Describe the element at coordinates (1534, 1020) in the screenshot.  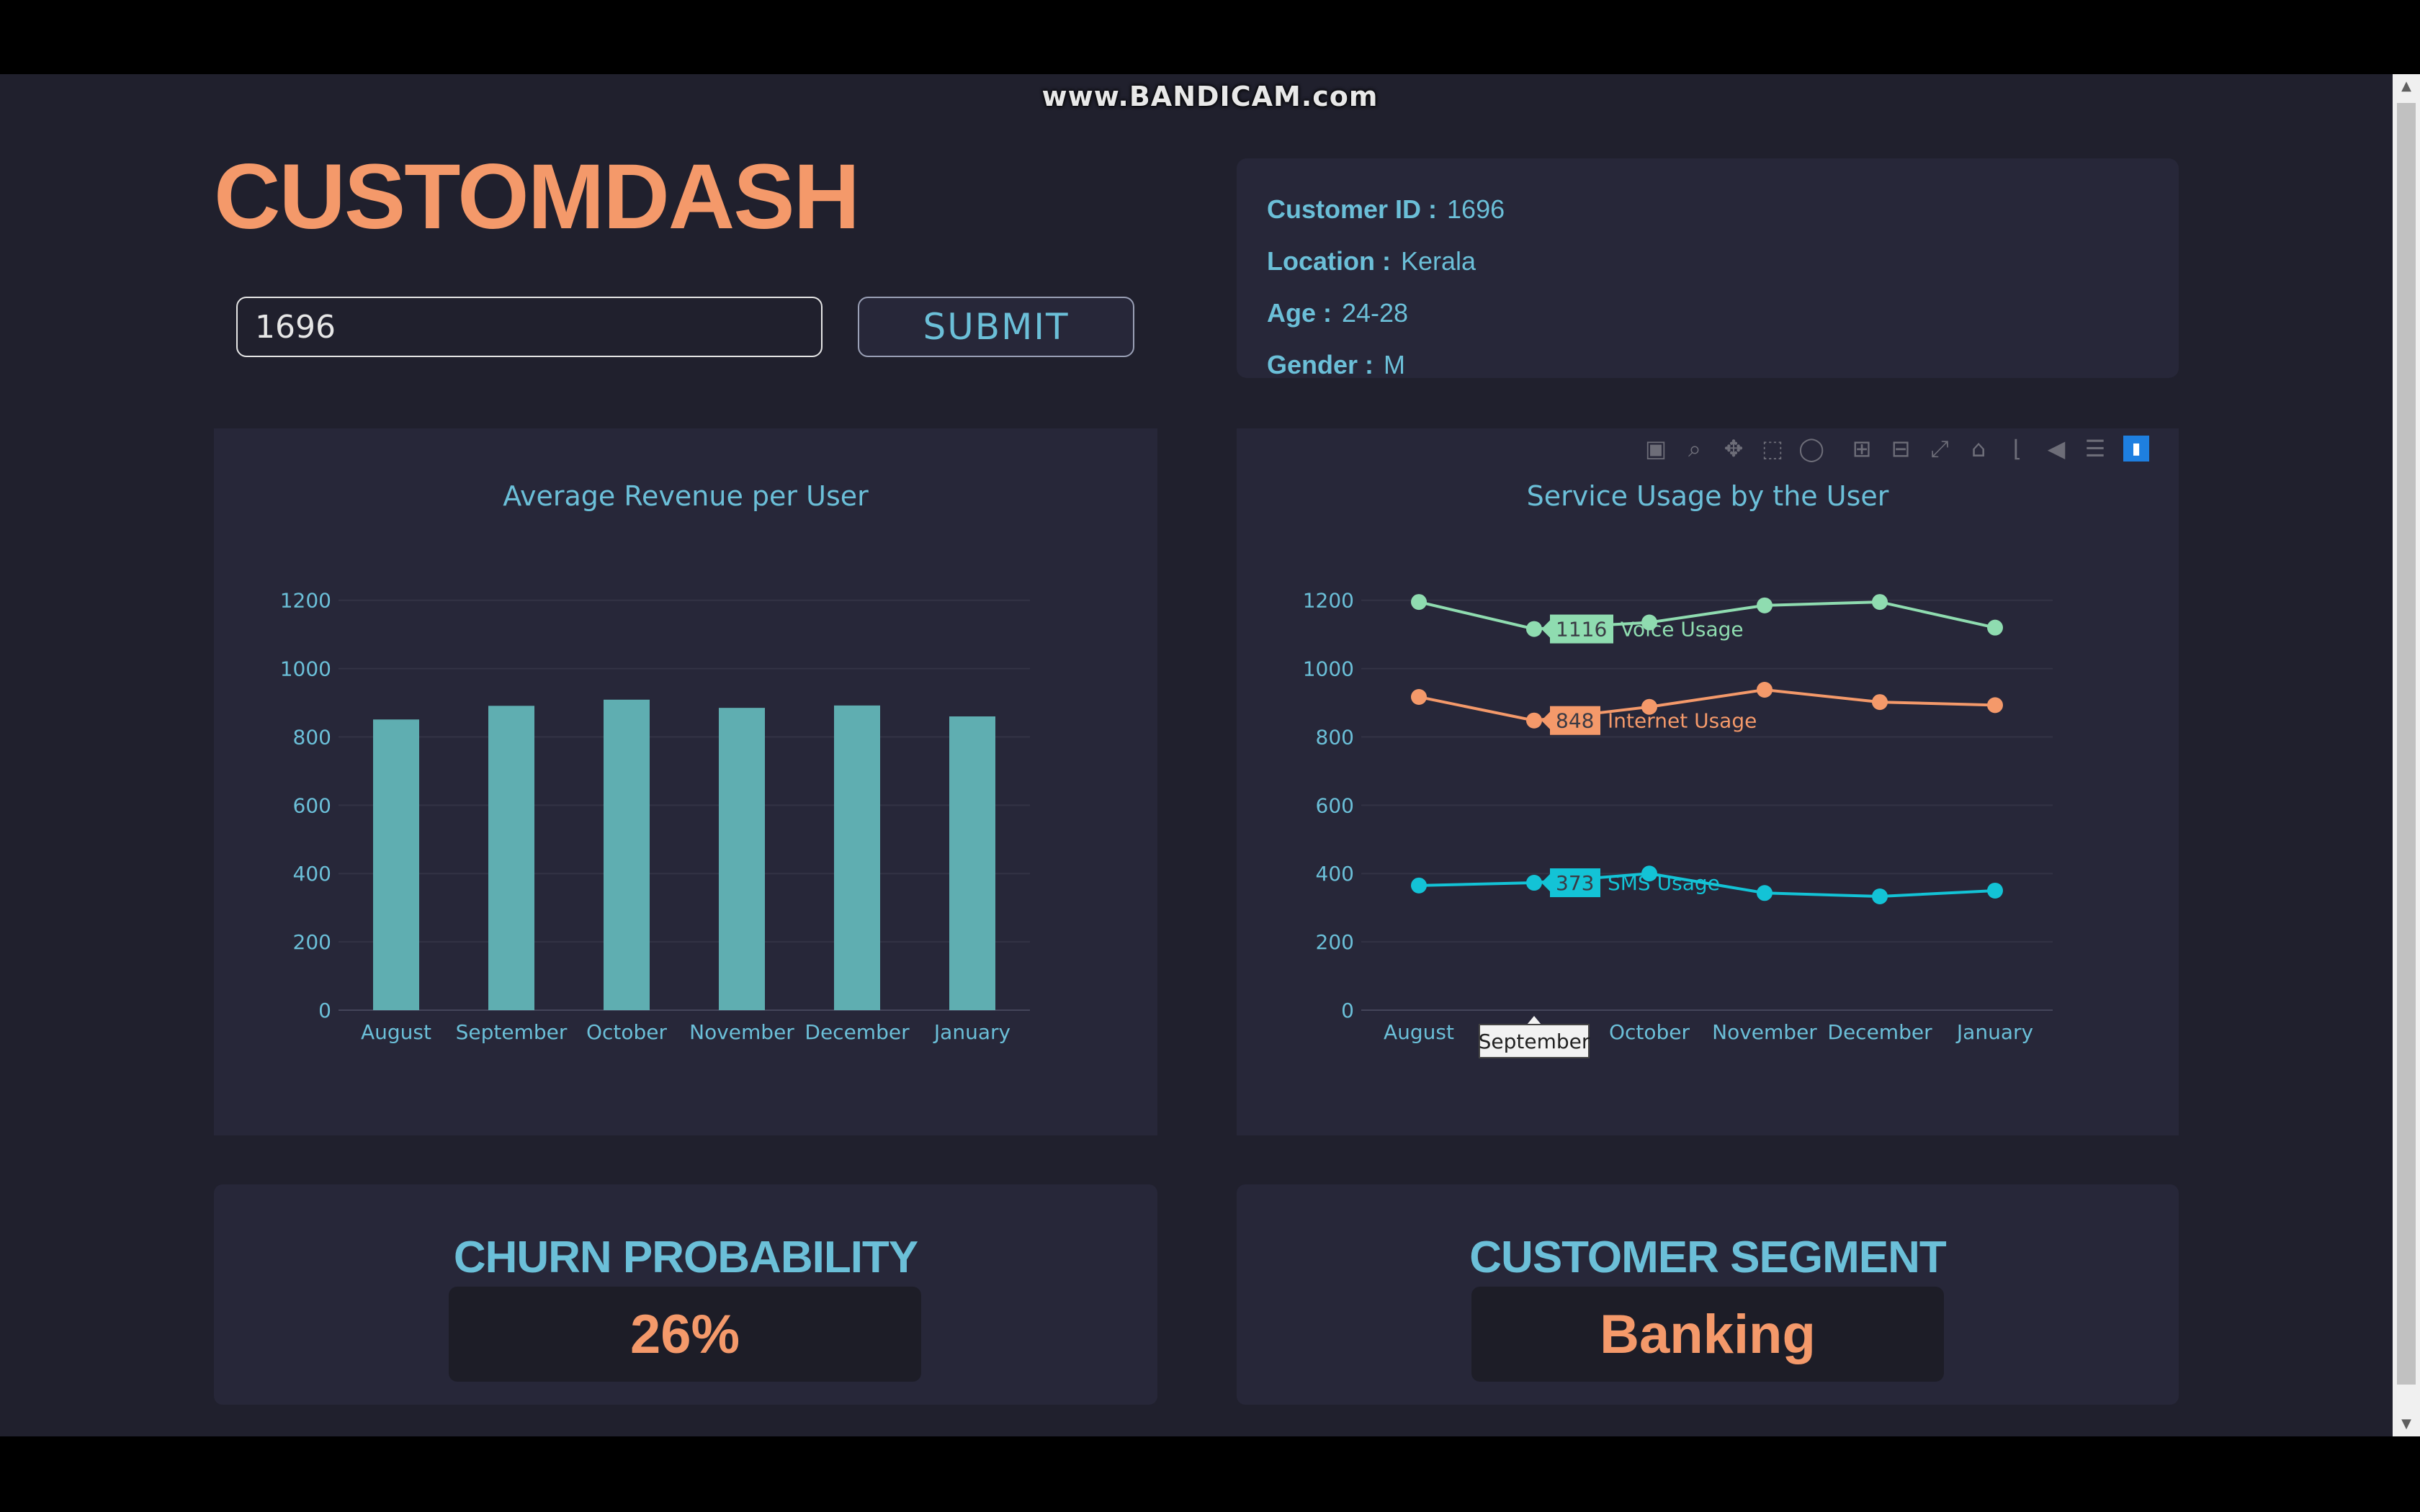
I see `x-hover-pointer` at that location.